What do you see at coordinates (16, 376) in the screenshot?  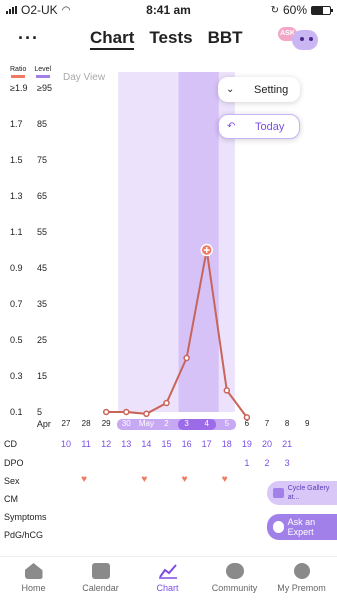 I see `ratio-tick-label: 0.3` at bounding box center [16, 376].